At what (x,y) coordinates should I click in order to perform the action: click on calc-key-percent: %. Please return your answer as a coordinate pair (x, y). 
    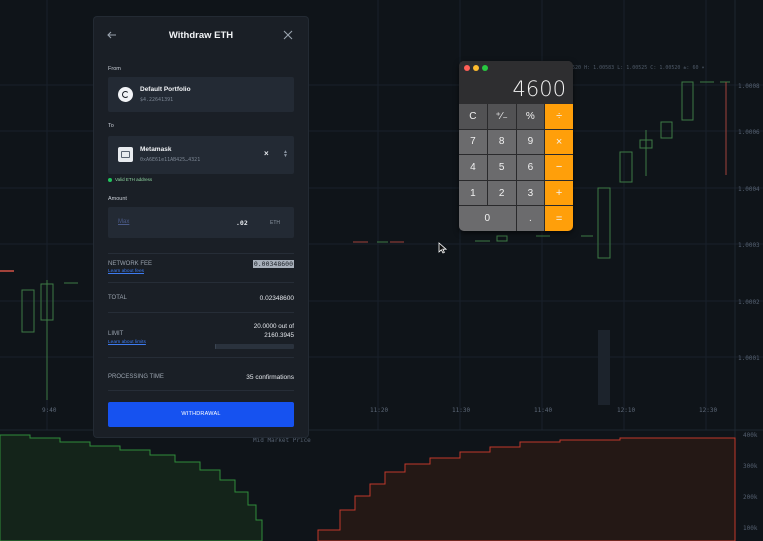
    Looking at the image, I should click on (530, 116).